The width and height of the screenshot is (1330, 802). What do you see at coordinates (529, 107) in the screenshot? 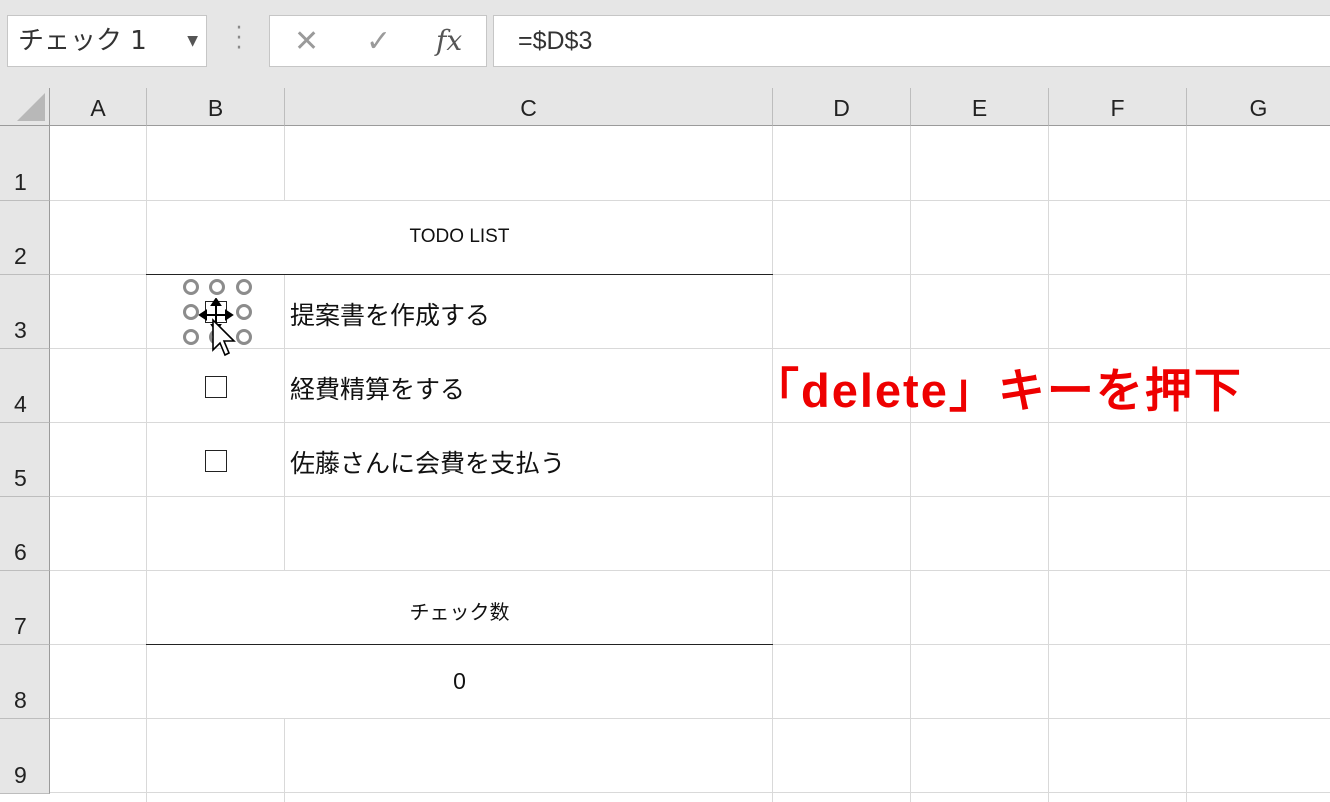
I see `column-header-c: C` at bounding box center [529, 107].